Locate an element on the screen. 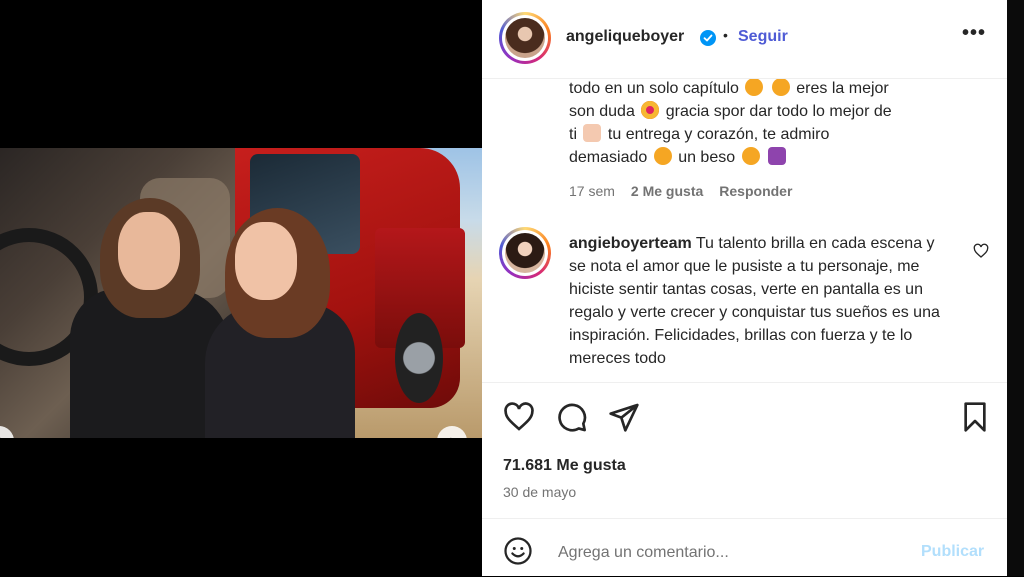  comment-line: demasiado un beso is located at coordinates (759, 157).